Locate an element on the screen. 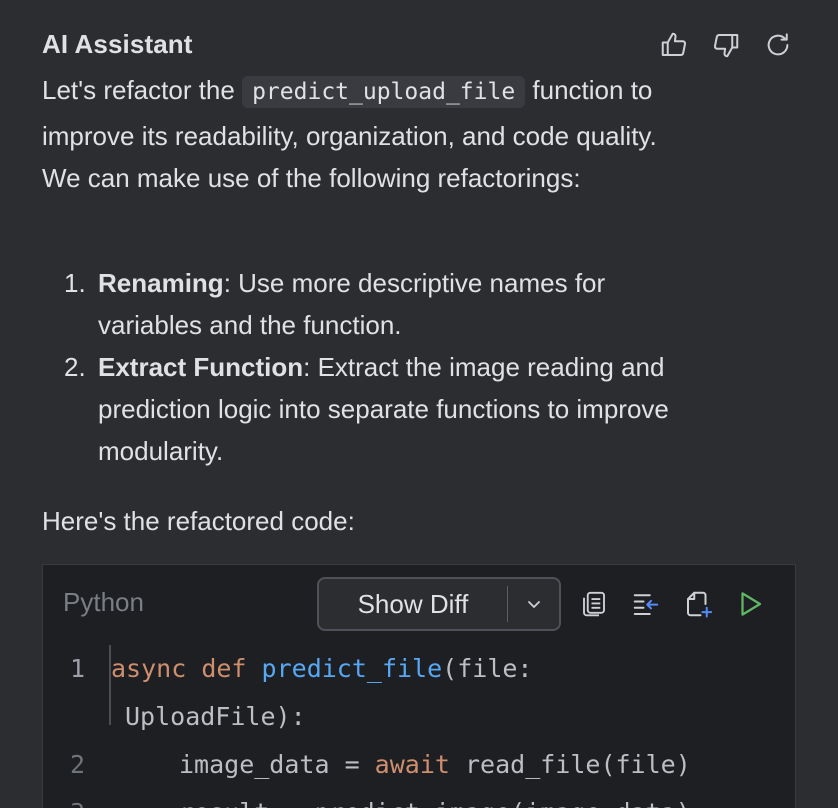 The width and height of the screenshot is (838, 808). message-actions is located at coordinates (718, 45).